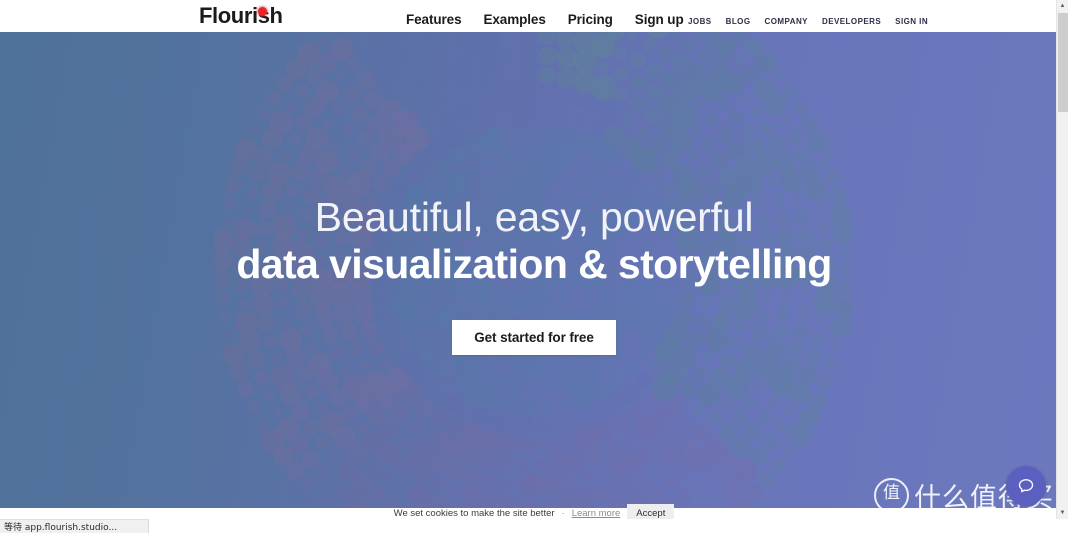  Describe the element at coordinates (614, 526) in the screenshot. I see `bottom-filler` at that location.